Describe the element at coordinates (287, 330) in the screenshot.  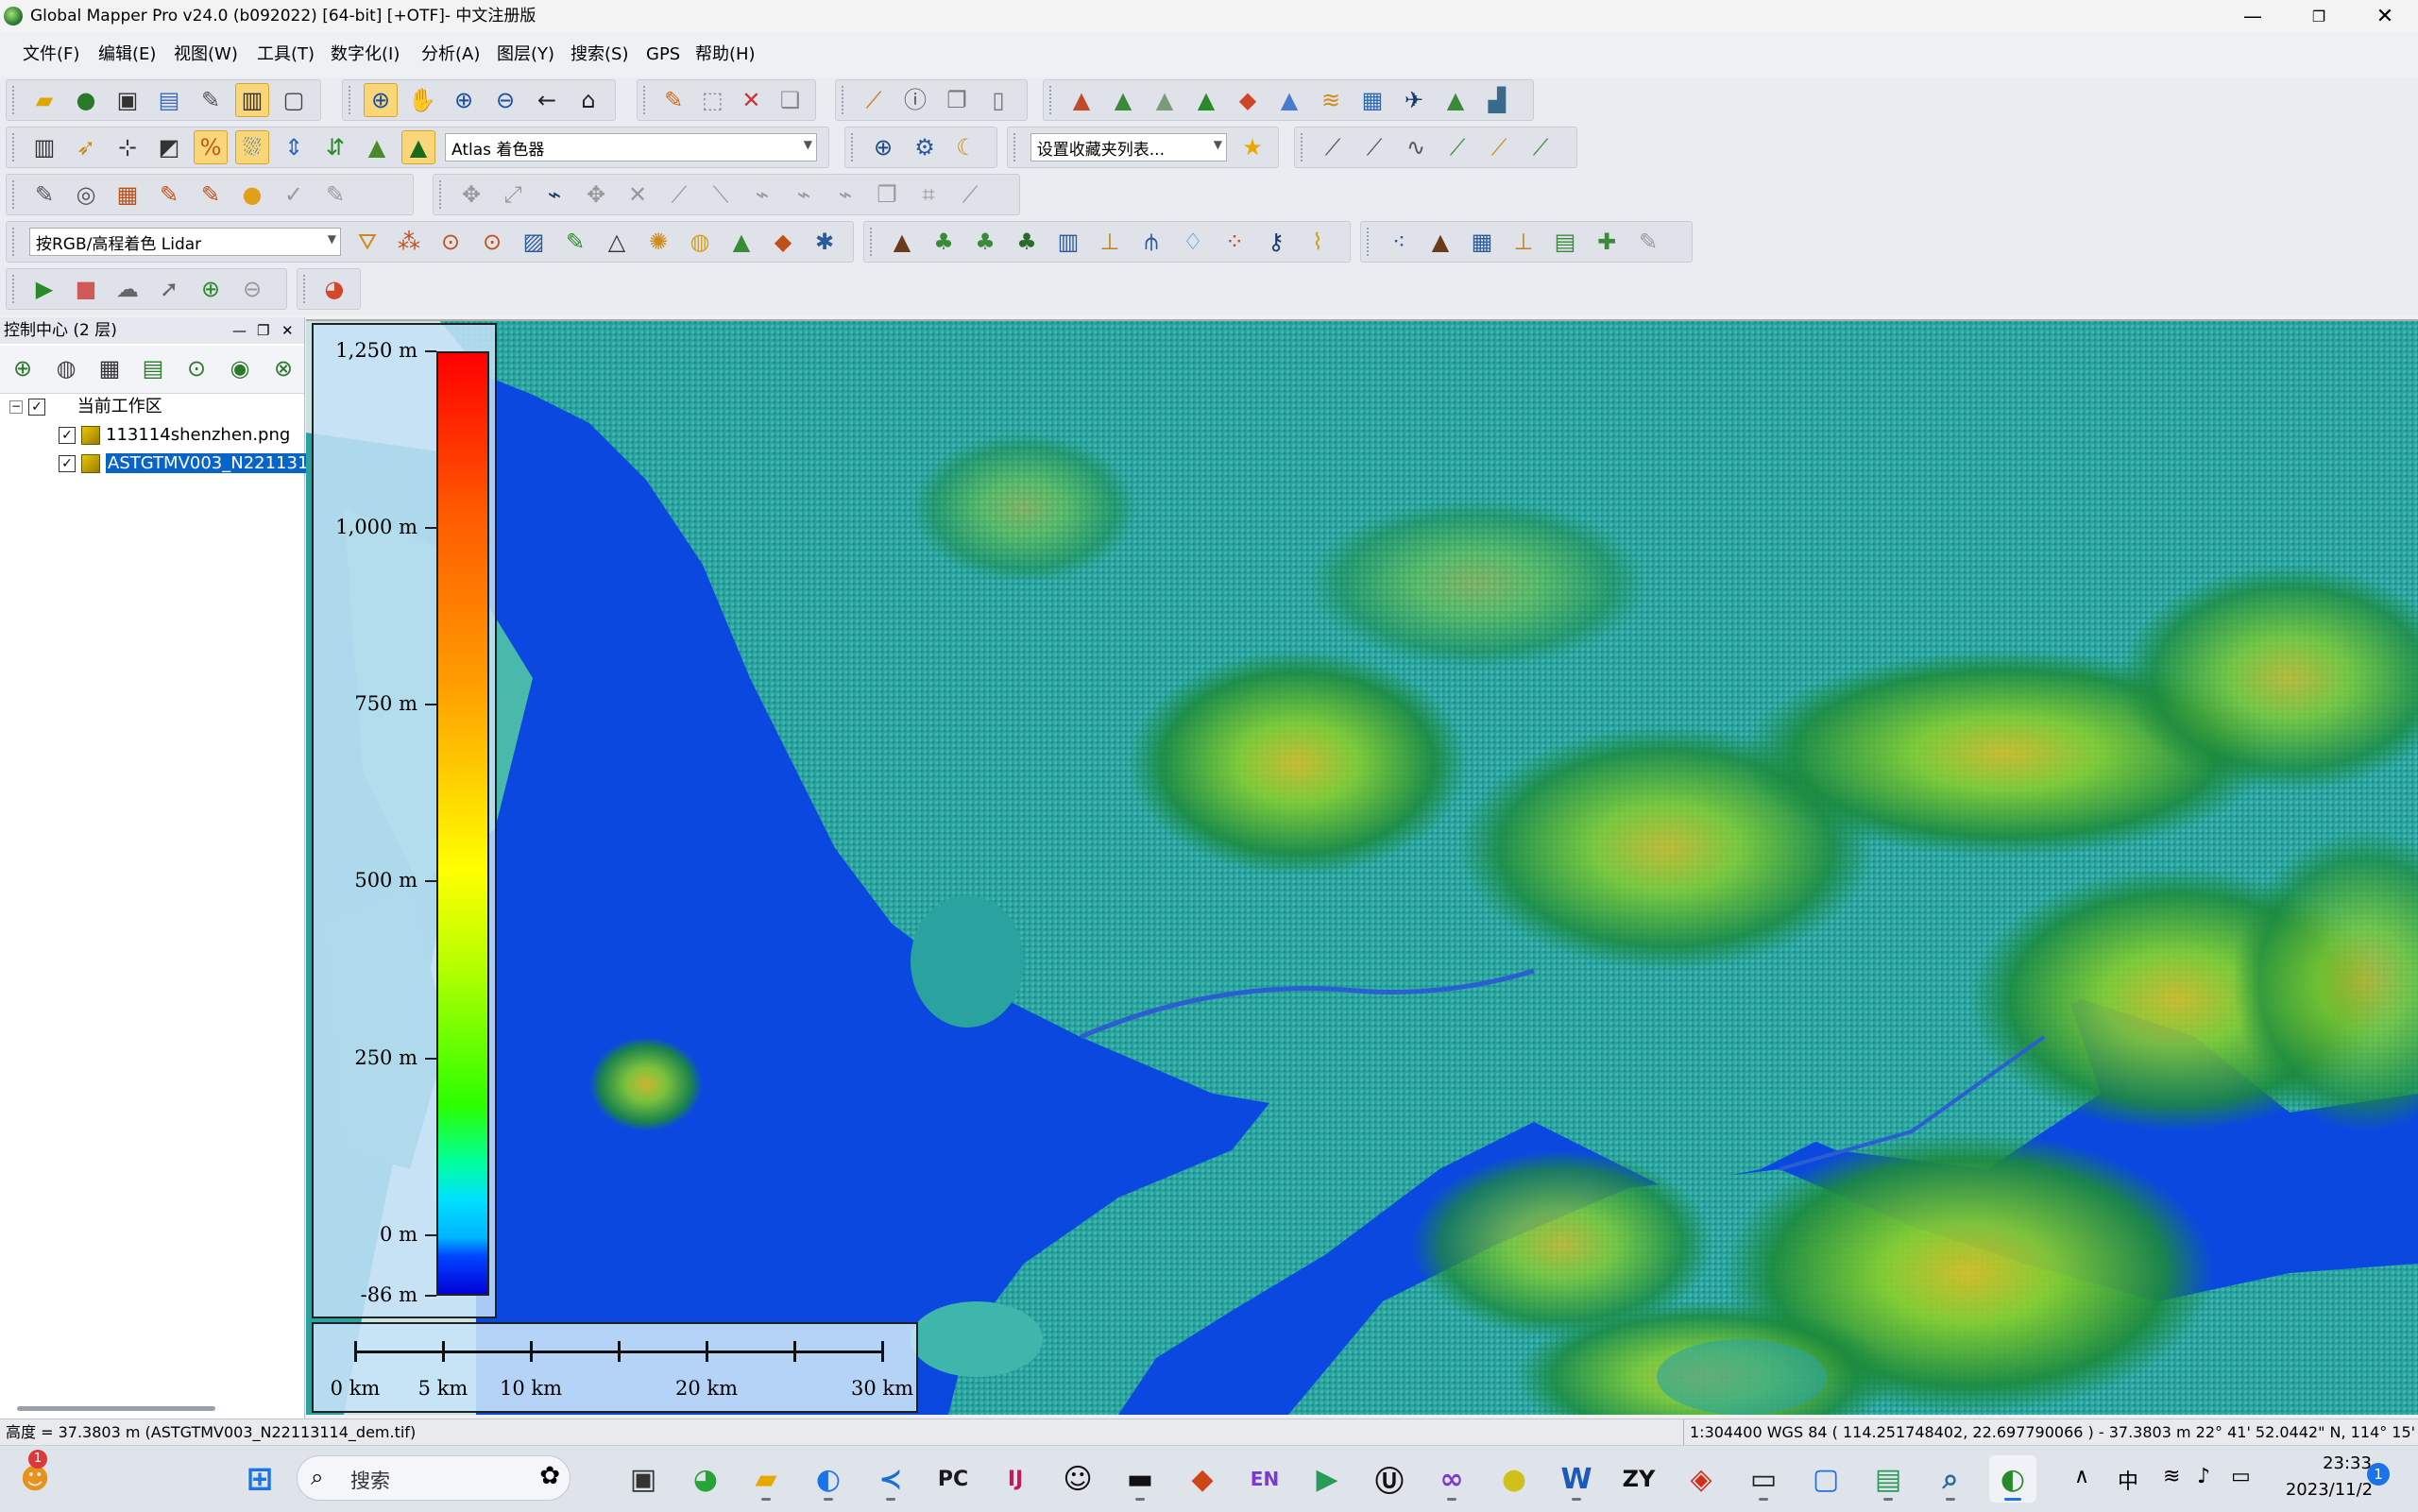
I see `panel-close-icon: ✕` at that location.